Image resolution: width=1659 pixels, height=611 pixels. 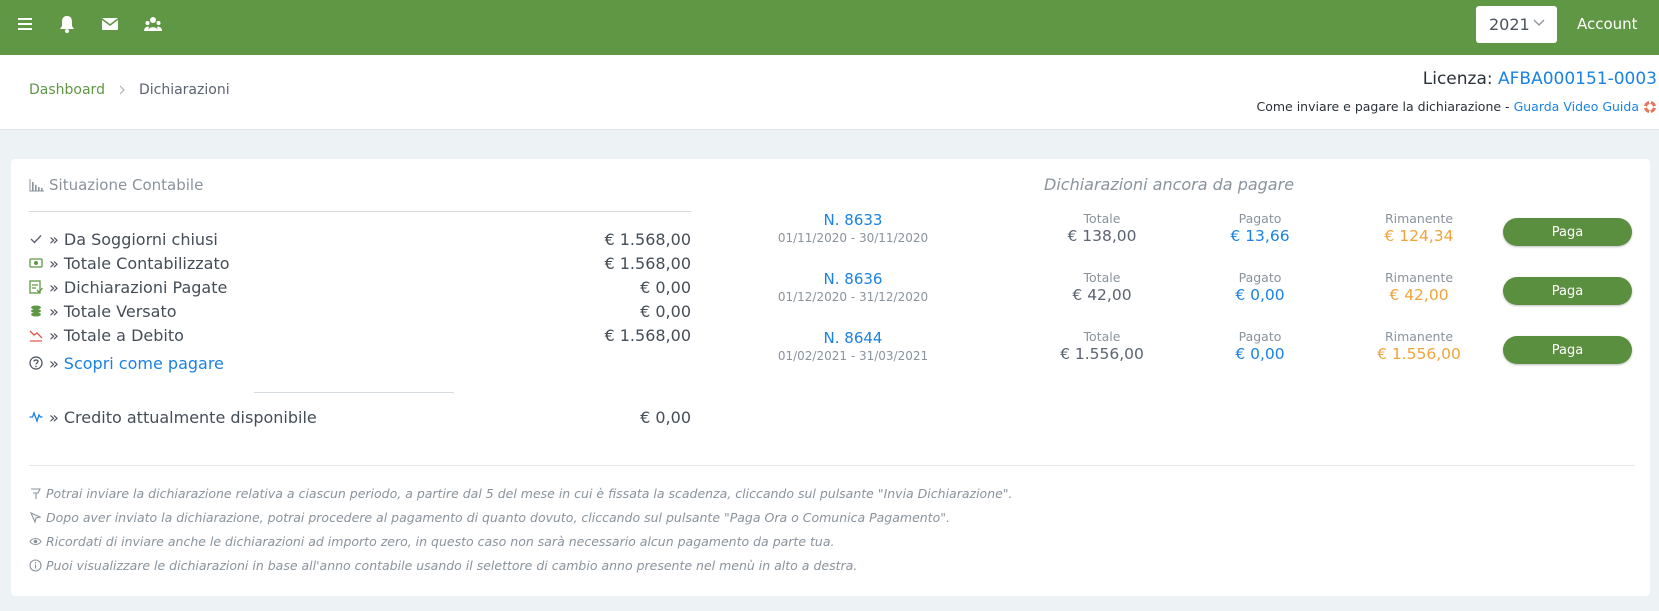 What do you see at coordinates (36, 287) in the screenshot?
I see `checklist-icon` at bounding box center [36, 287].